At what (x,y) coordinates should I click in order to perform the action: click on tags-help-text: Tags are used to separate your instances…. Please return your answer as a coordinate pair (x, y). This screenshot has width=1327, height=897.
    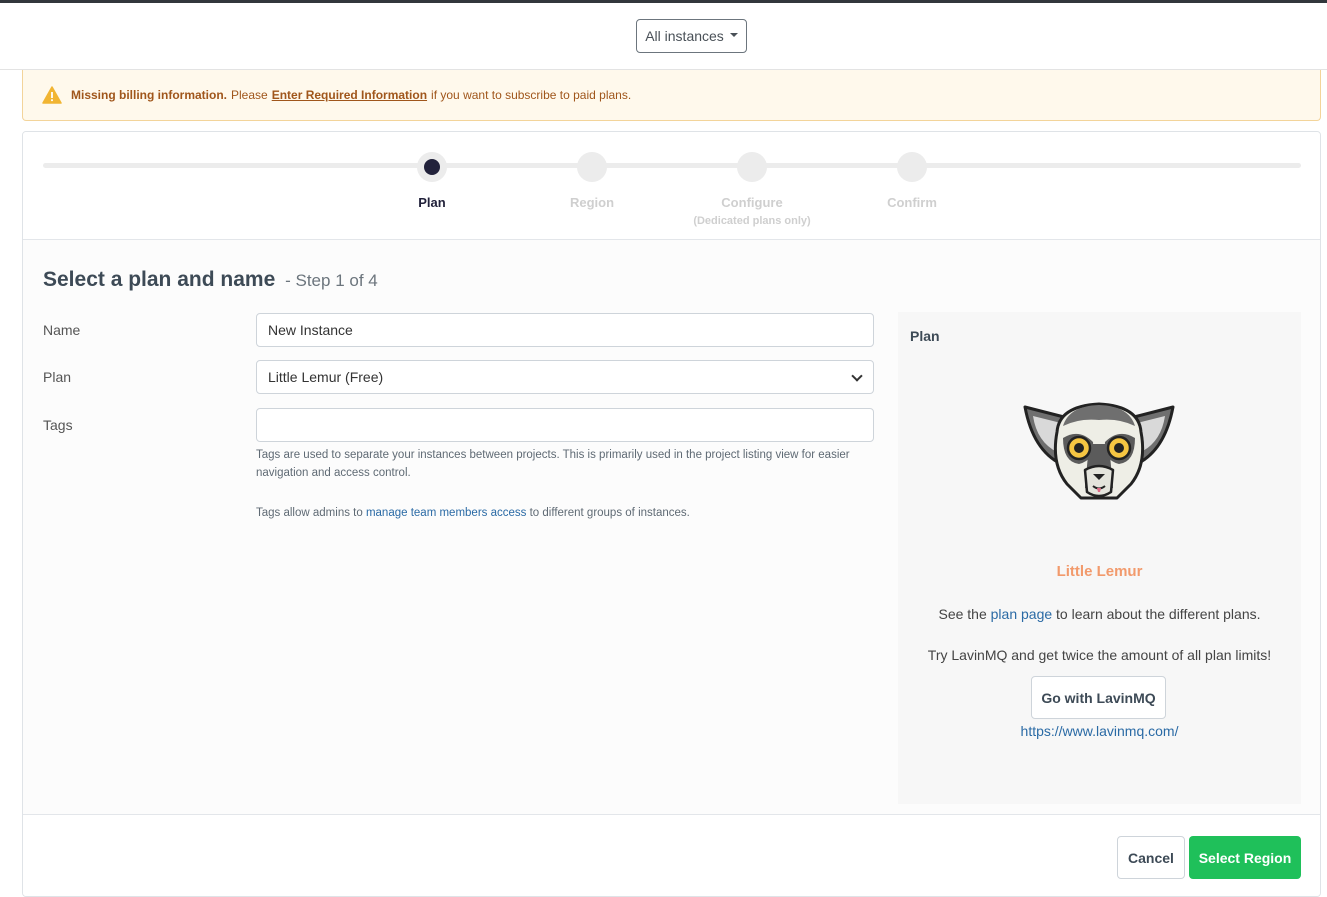
    Looking at the image, I should click on (553, 464).